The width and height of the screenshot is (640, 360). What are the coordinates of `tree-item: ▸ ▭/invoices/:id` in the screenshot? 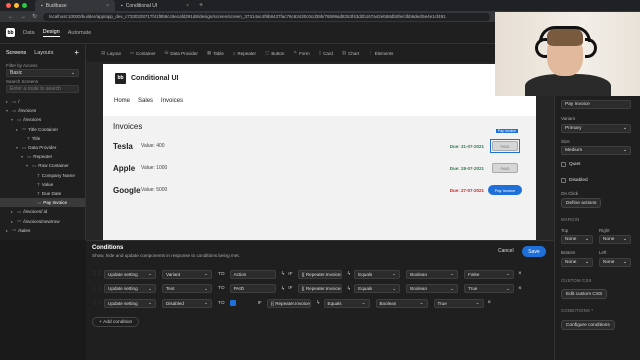 It's located at (42, 211).